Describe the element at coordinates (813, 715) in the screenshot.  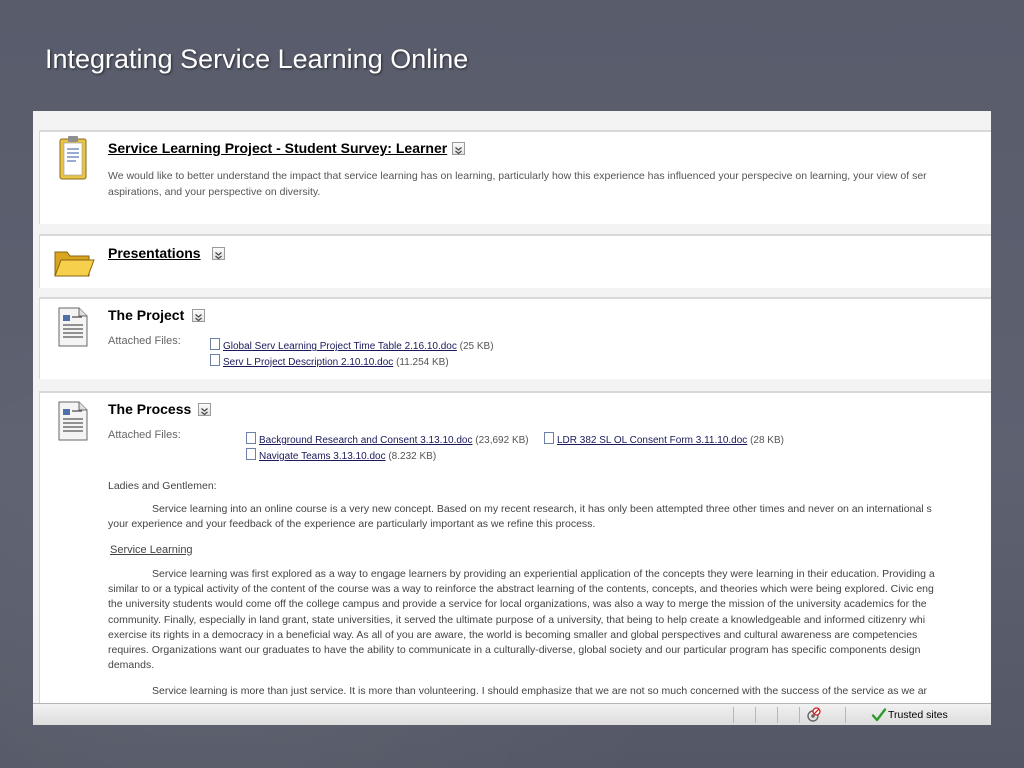
I see `privacy-report-icon` at that location.